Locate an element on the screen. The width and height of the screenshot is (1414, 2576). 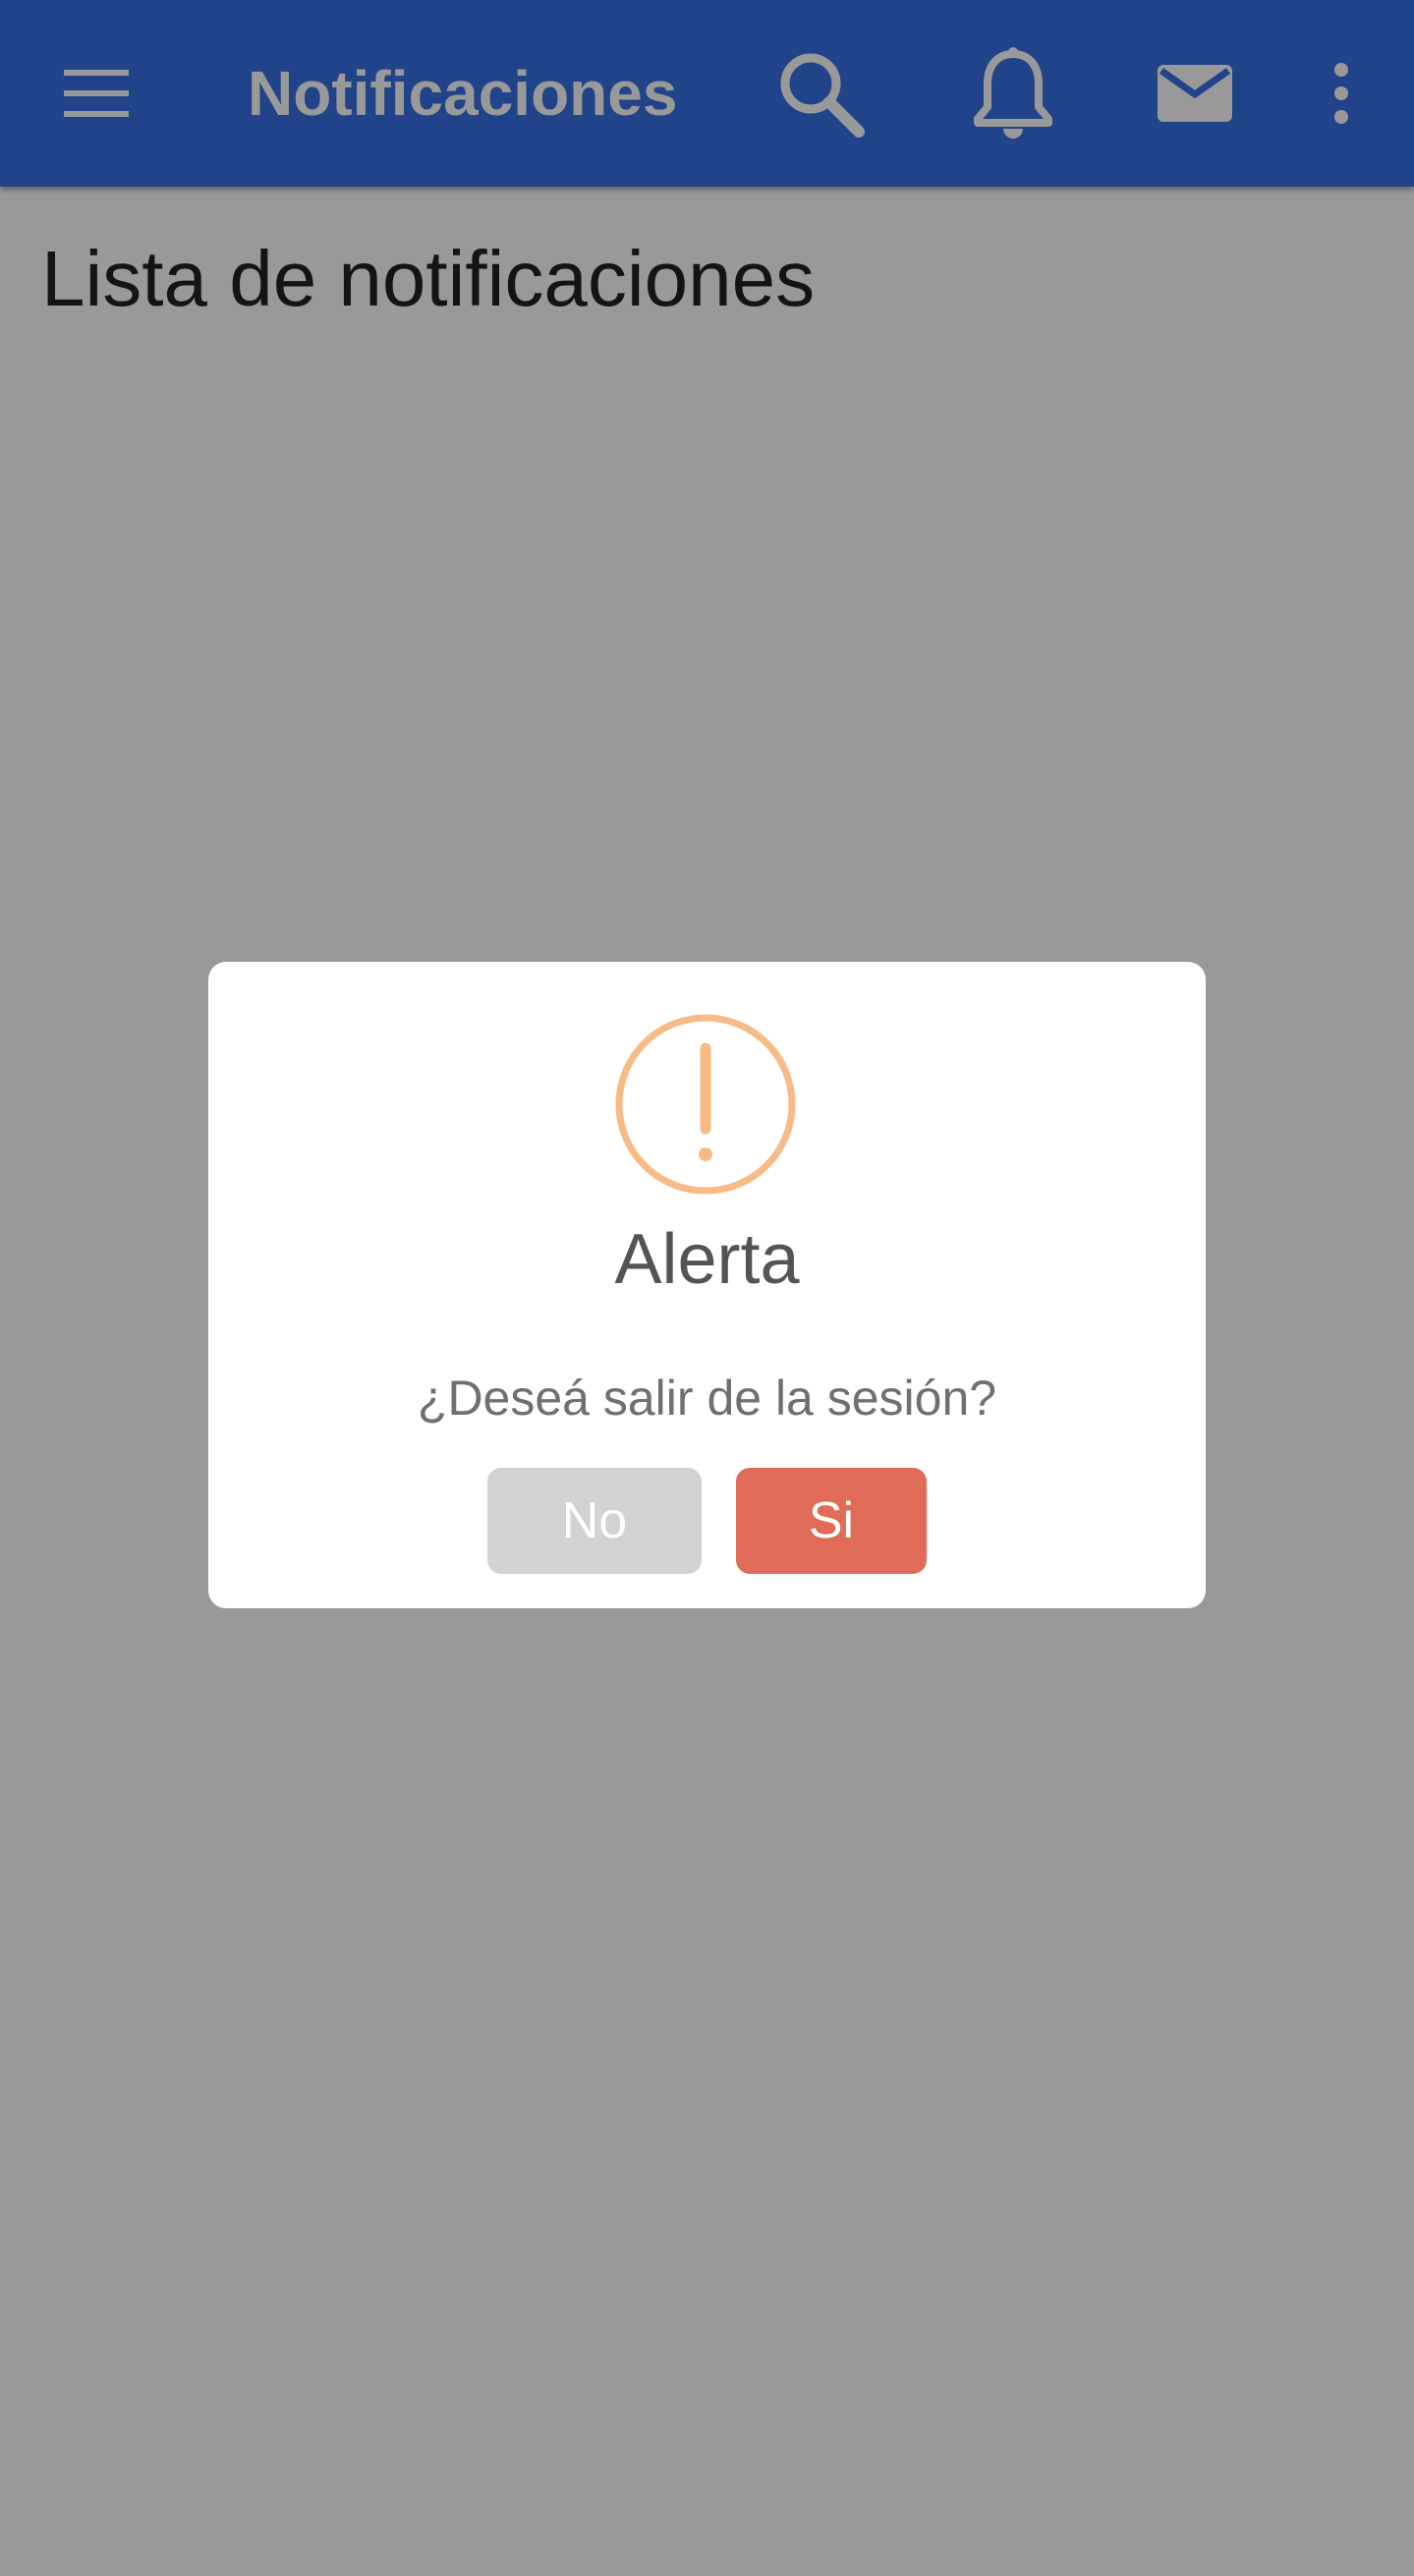
no-button: No is located at coordinates (594, 1521).